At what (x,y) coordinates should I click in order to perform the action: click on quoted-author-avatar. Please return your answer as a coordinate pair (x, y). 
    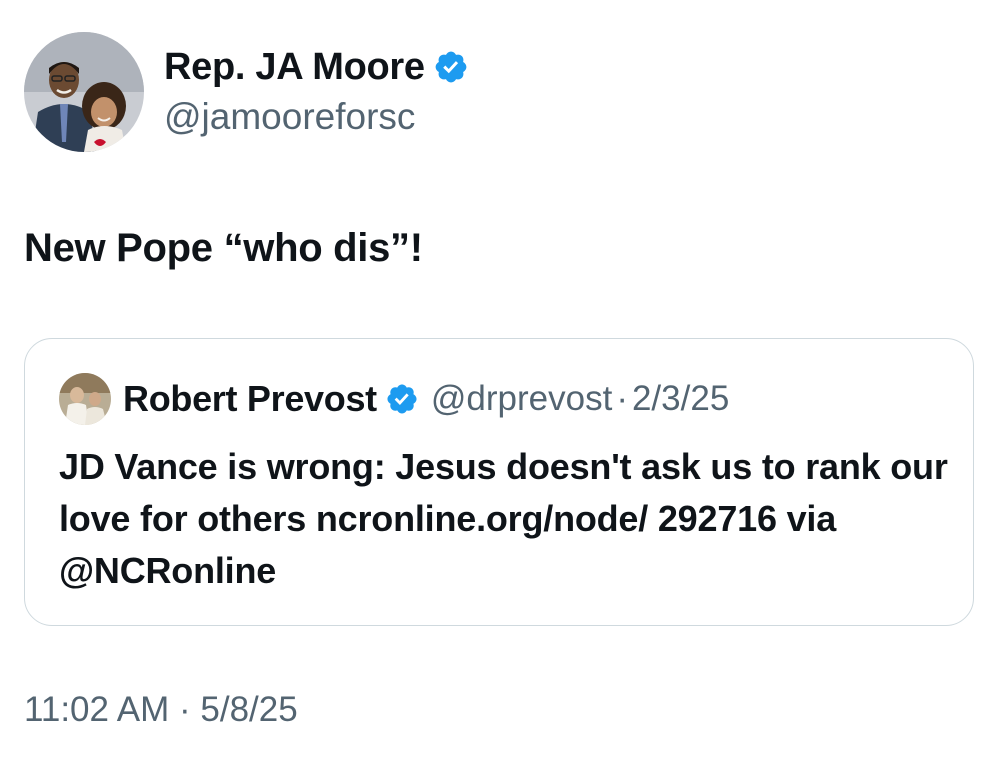
    Looking at the image, I should click on (85, 399).